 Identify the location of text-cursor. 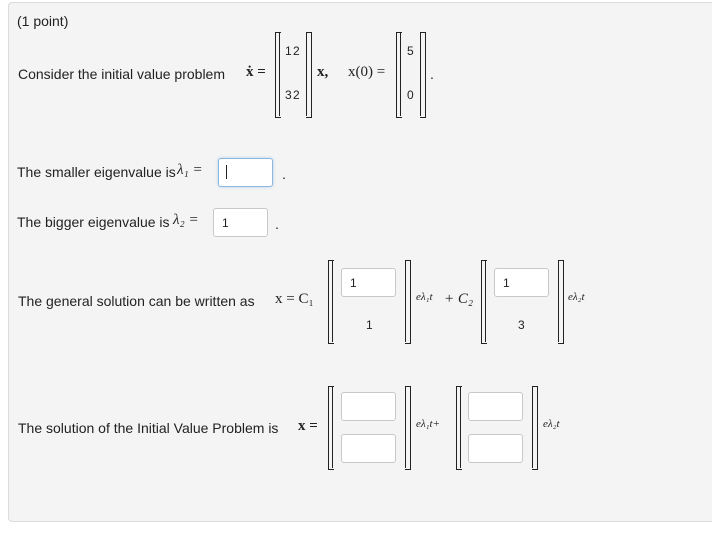
(226, 172).